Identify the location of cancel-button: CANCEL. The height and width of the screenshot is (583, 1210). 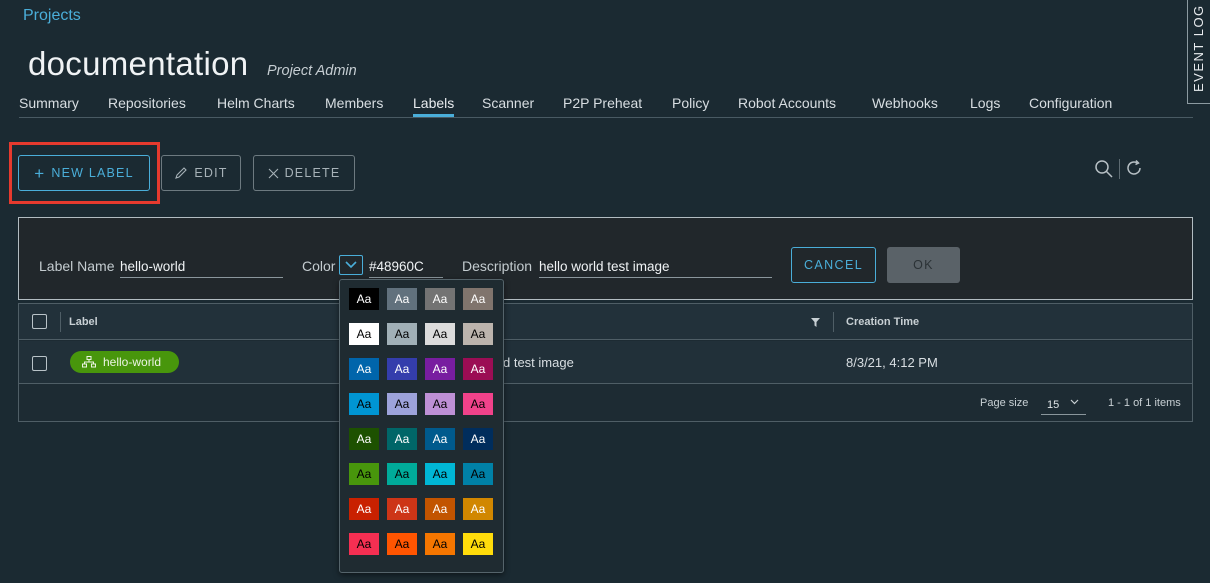
(833, 265).